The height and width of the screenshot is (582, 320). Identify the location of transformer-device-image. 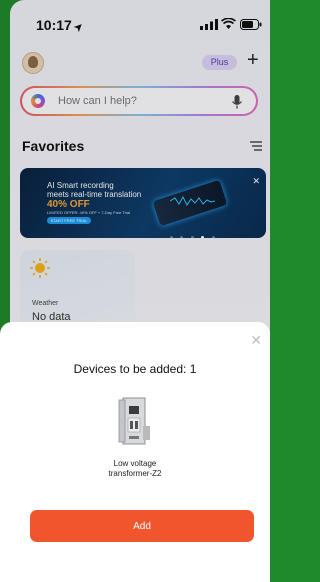
(134, 421).